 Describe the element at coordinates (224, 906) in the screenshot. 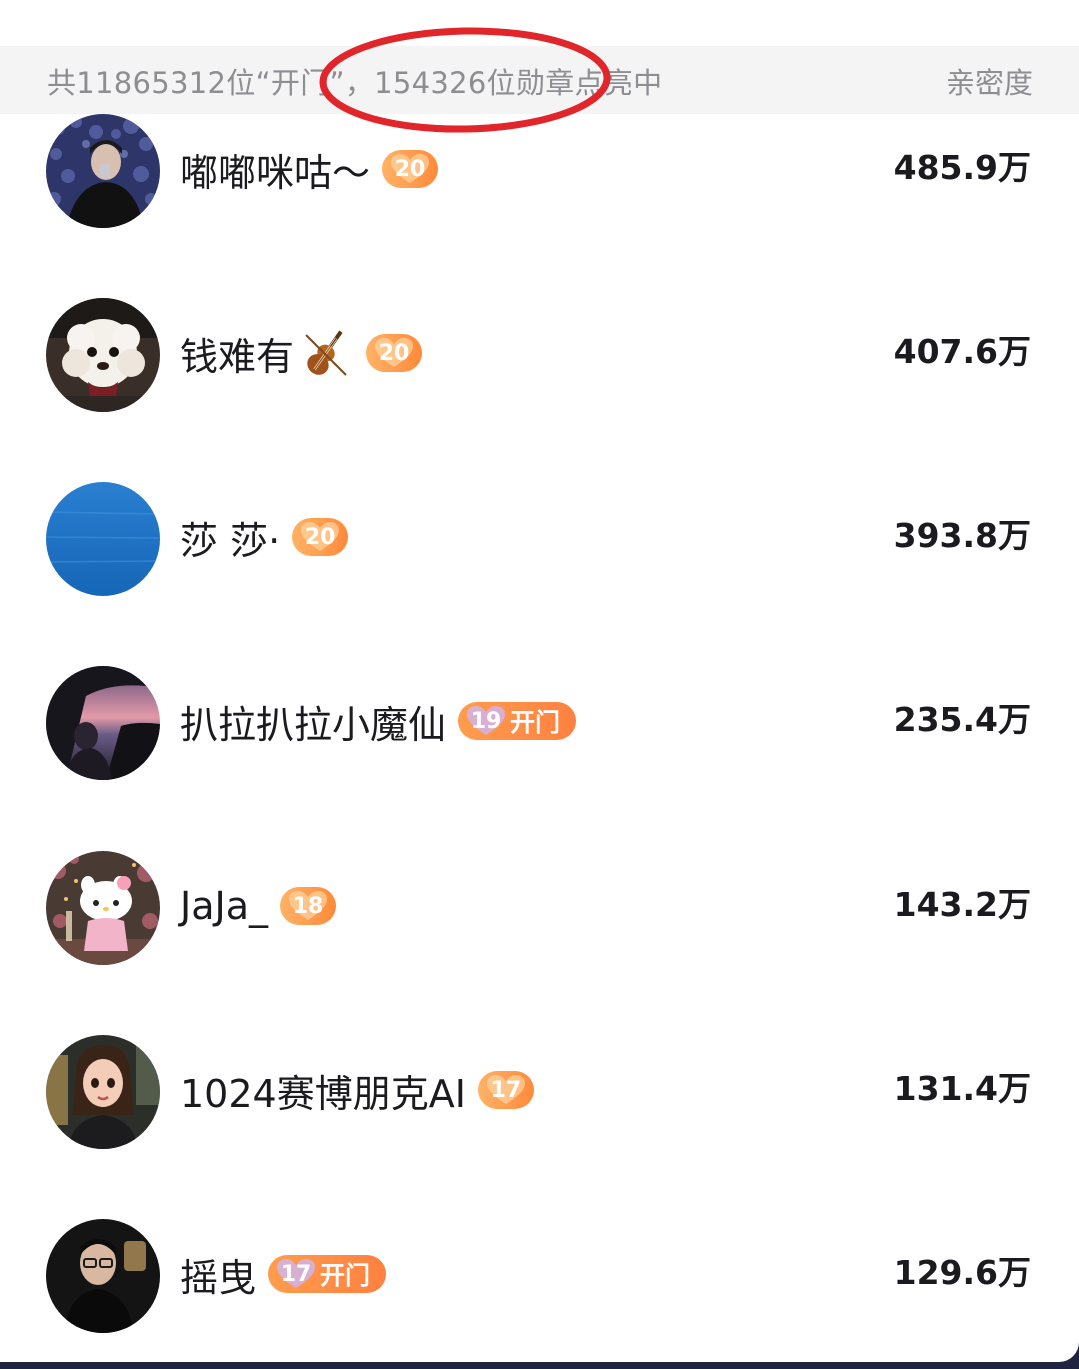

I see `fan-name: JaJa_` at that location.